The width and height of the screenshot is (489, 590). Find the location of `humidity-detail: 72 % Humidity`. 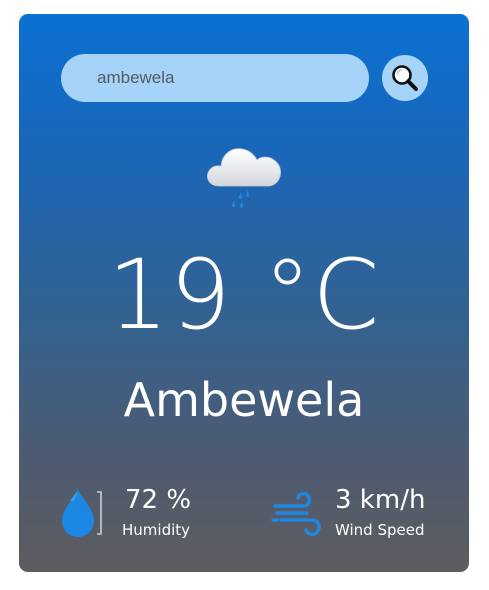

humidity-detail: 72 % Humidity is located at coordinates (144, 514).